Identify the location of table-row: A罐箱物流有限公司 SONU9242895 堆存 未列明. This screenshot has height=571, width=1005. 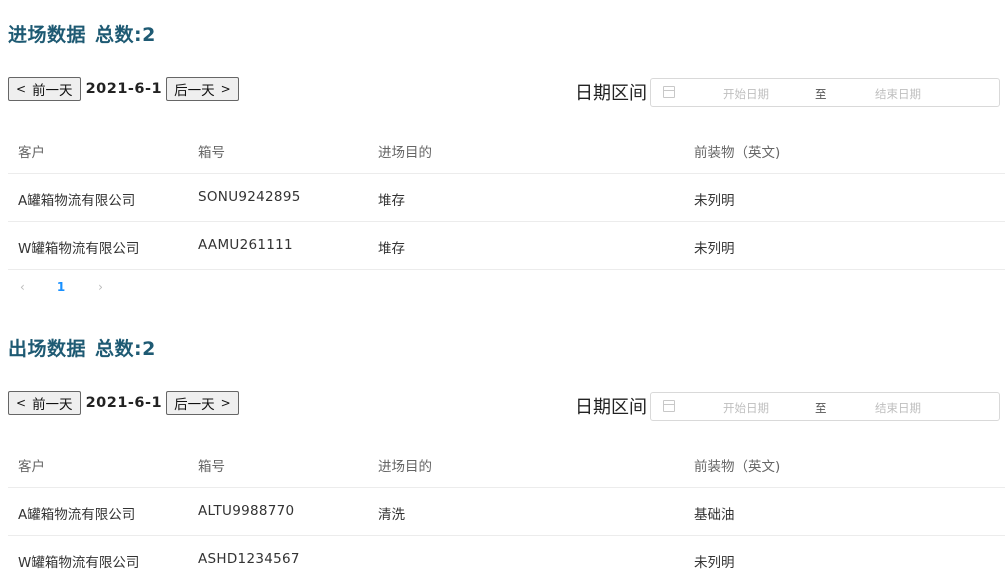
(506, 198).